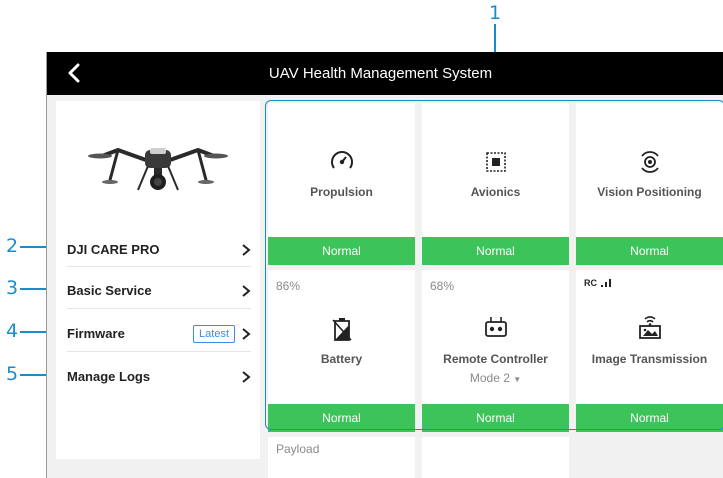  Describe the element at coordinates (109, 376) in the screenshot. I see `menu-item-label: Manage Logs` at that location.